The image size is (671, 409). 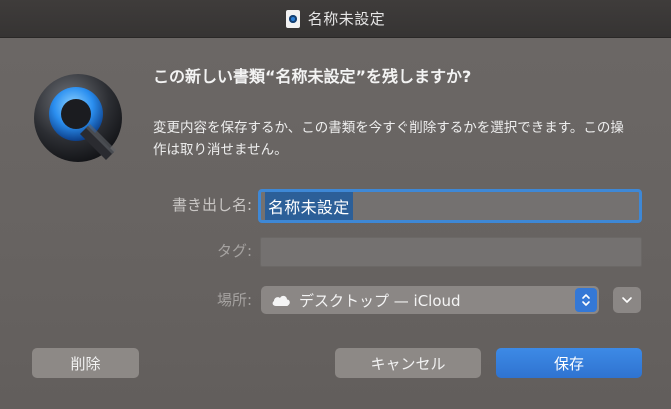 What do you see at coordinates (281, 300) in the screenshot?
I see `cloud-icon` at bounding box center [281, 300].